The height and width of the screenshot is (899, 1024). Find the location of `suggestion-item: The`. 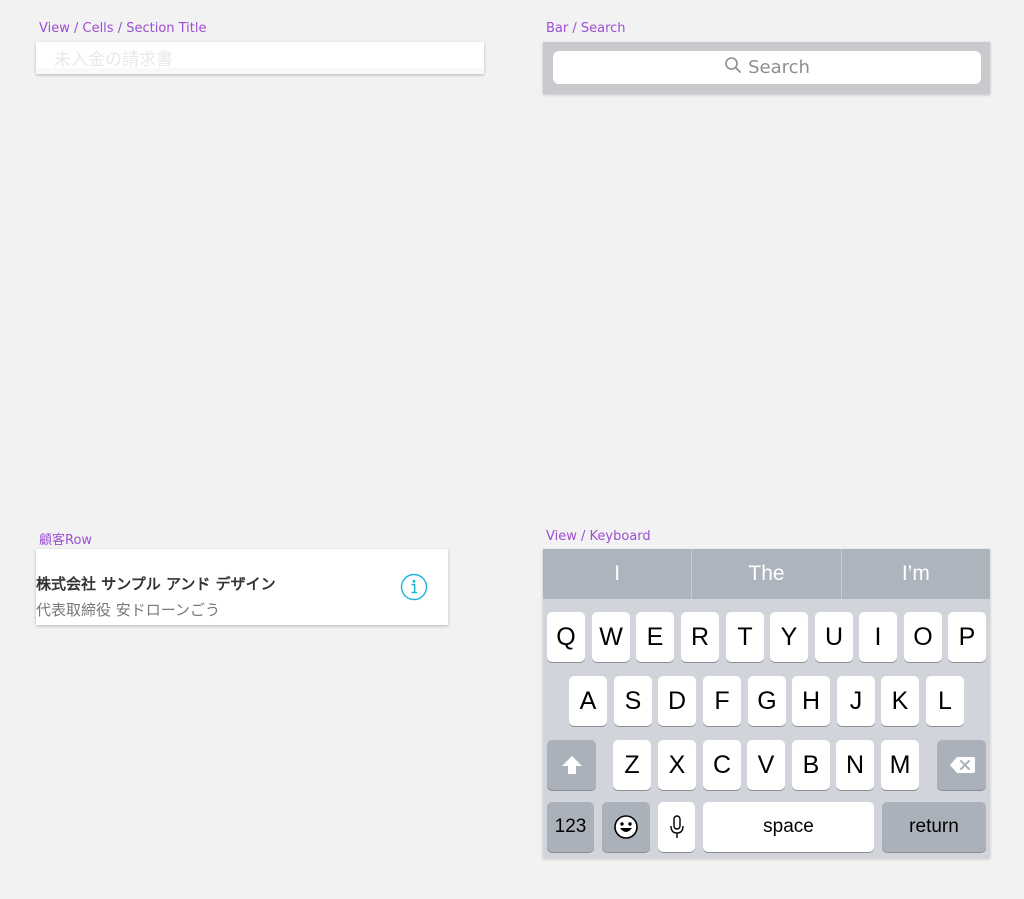

suggestion-item: The is located at coordinates (767, 574).